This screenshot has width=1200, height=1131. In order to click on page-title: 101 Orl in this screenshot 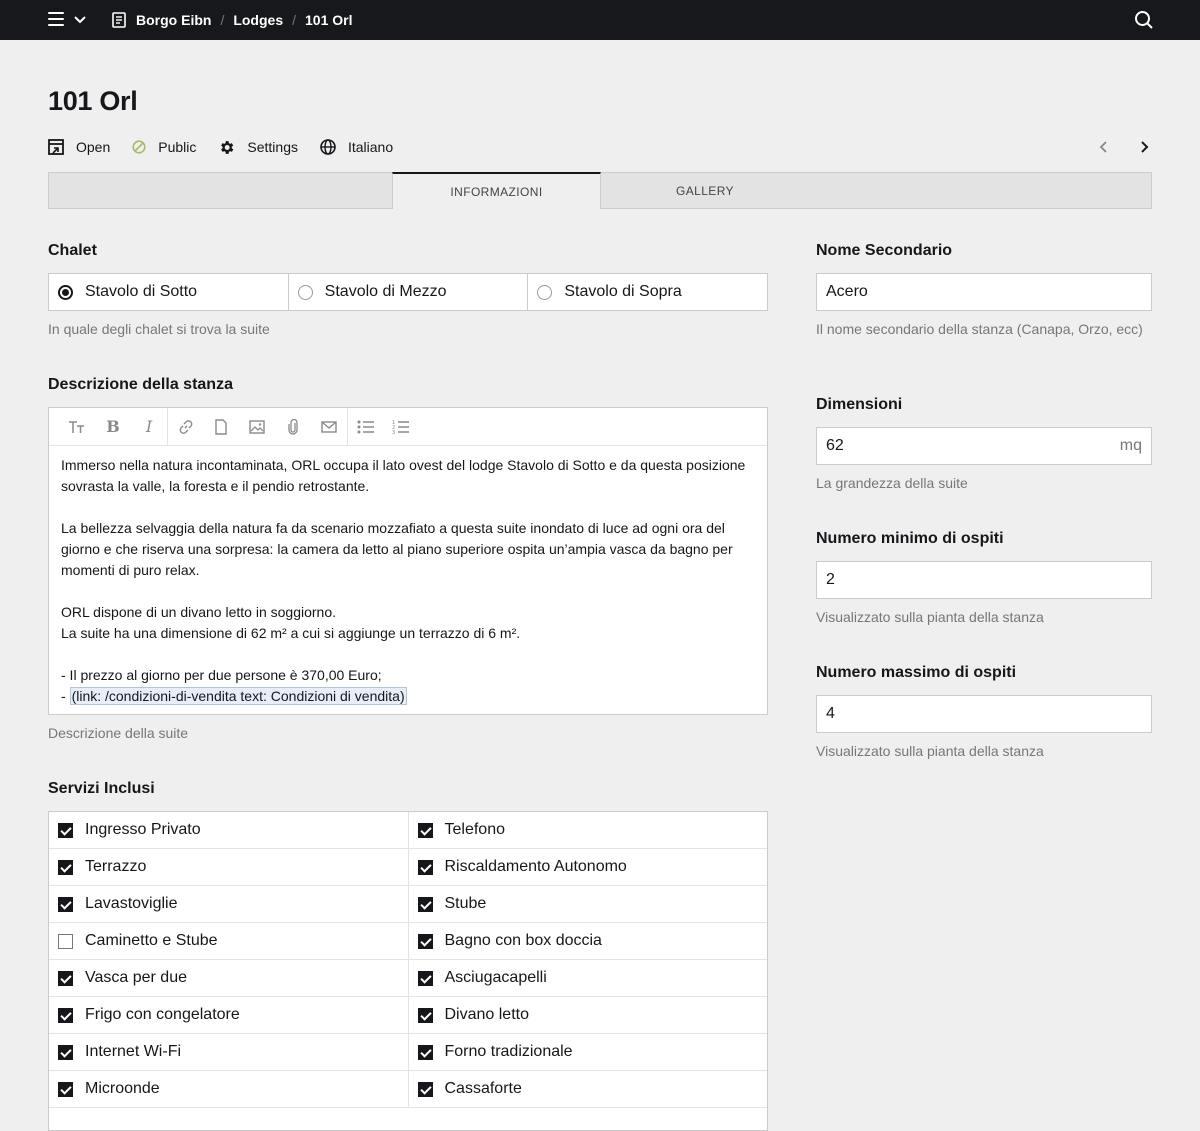, I will do `click(93, 101)`.